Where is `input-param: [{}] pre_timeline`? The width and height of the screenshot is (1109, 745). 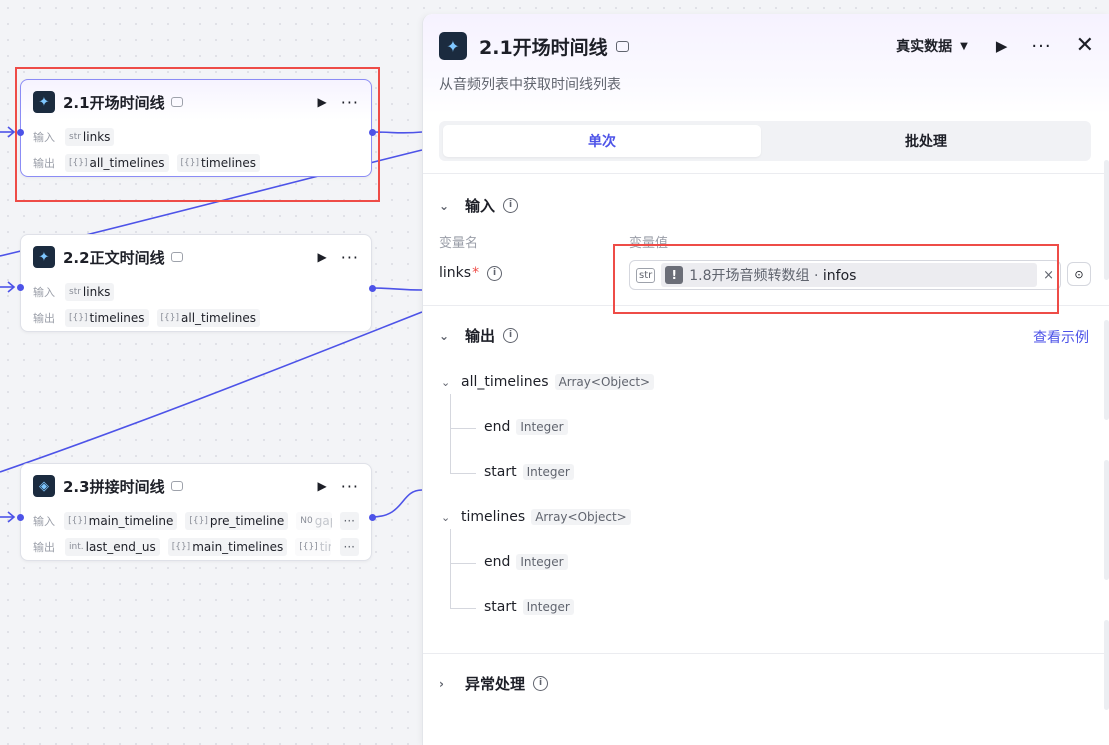
input-param: [{}] pre_timeline is located at coordinates (237, 521).